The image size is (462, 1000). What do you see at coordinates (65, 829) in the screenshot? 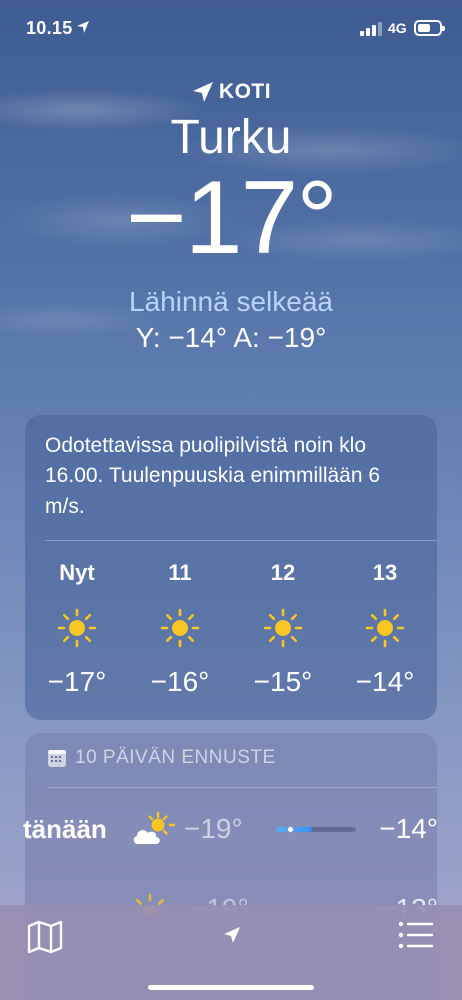
I see `day-name: tänään` at bounding box center [65, 829].